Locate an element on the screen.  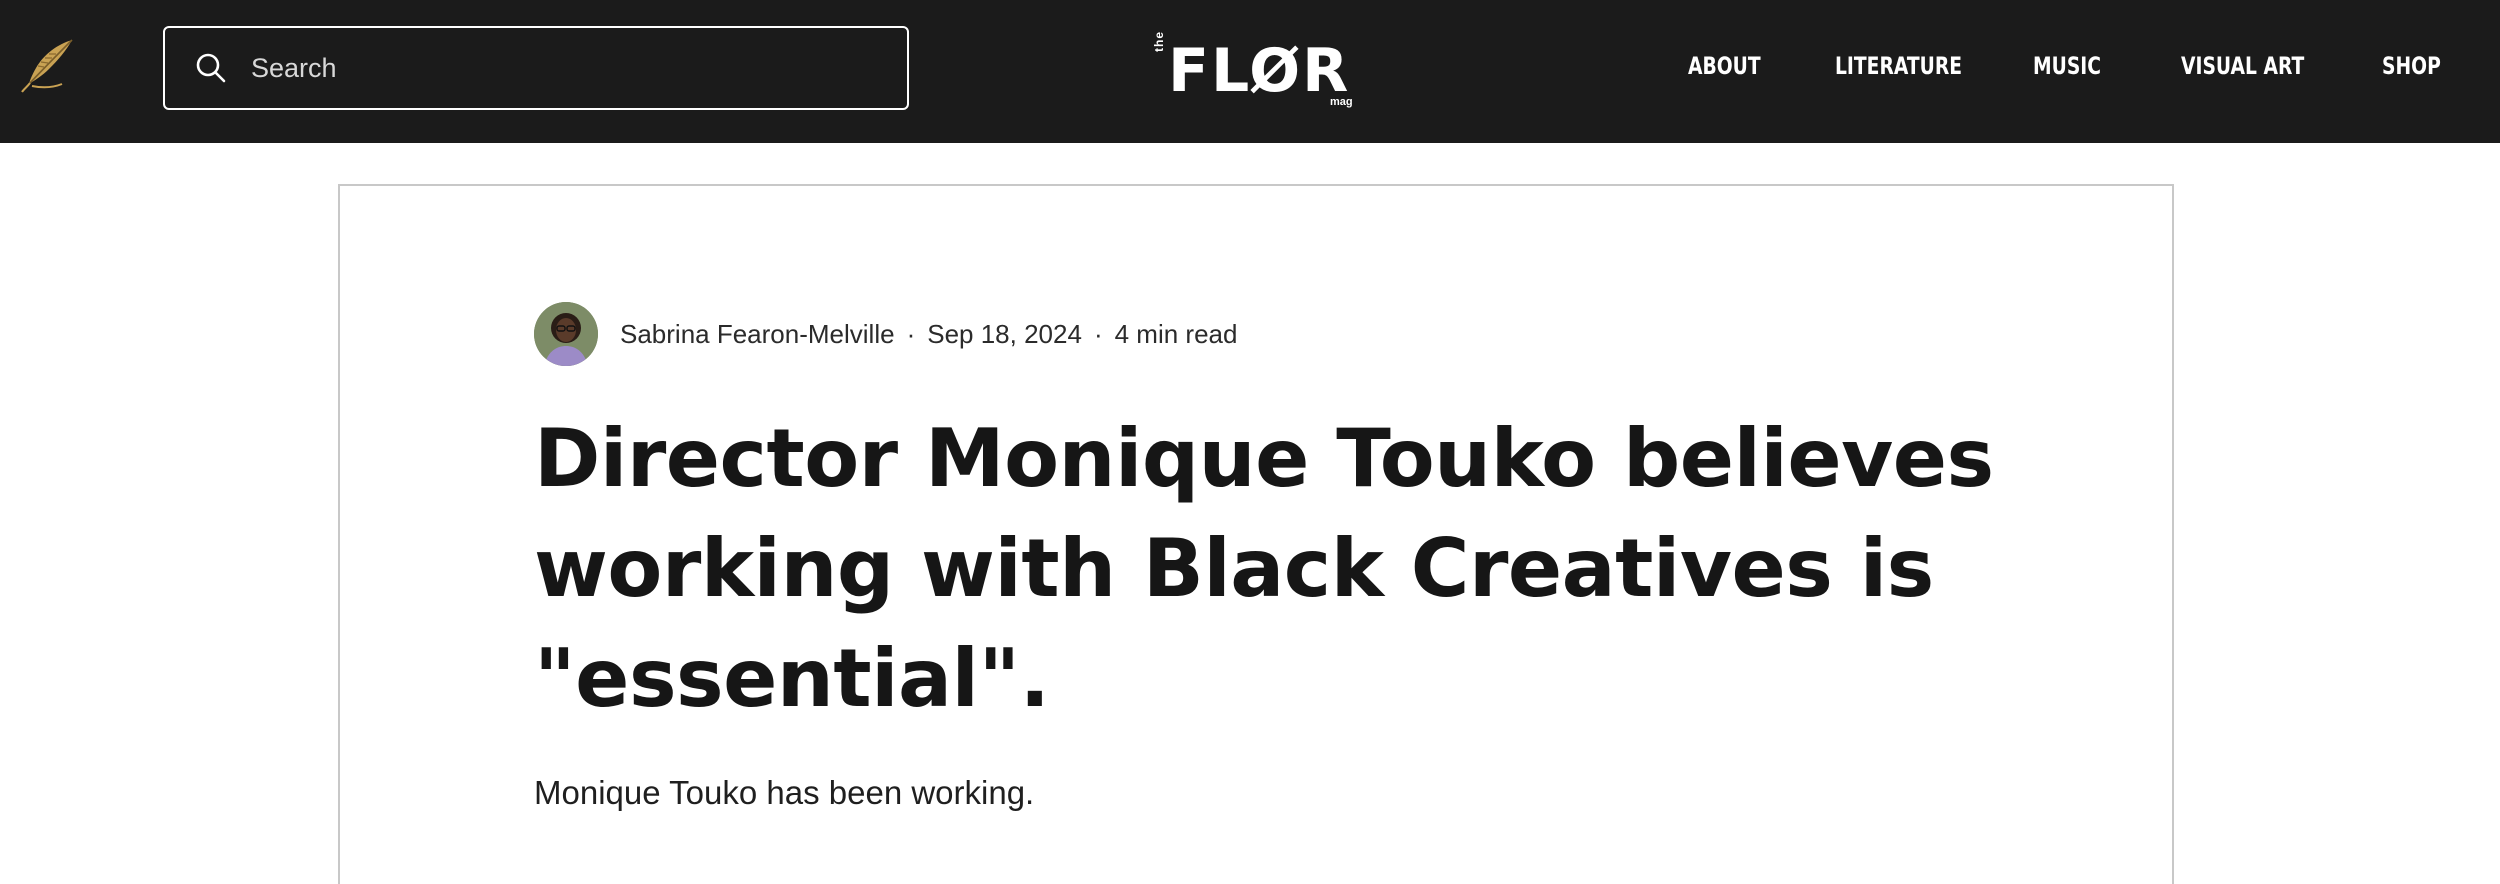
author-avatar is located at coordinates (566, 334).